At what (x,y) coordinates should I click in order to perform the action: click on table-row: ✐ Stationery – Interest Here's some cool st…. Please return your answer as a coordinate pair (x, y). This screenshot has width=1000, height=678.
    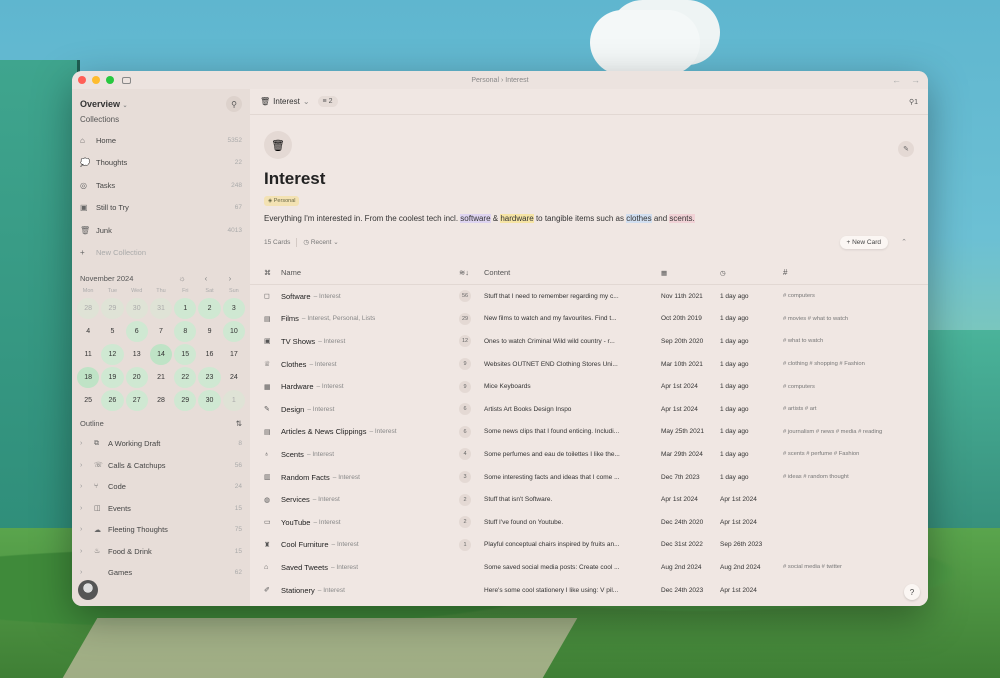
    Looking at the image, I should click on (589, 590).